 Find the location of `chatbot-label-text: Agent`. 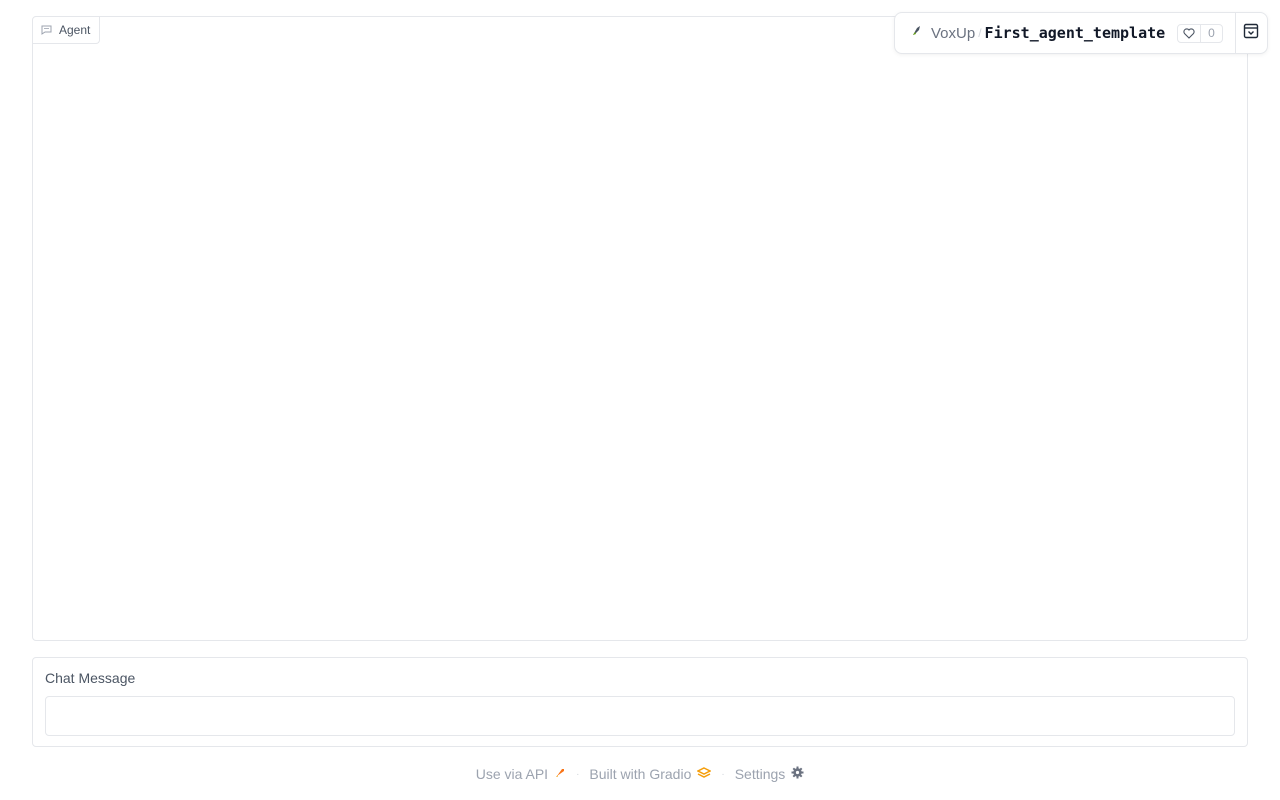

chatbot-label-text: Agent is located at coordinates (75, 30).